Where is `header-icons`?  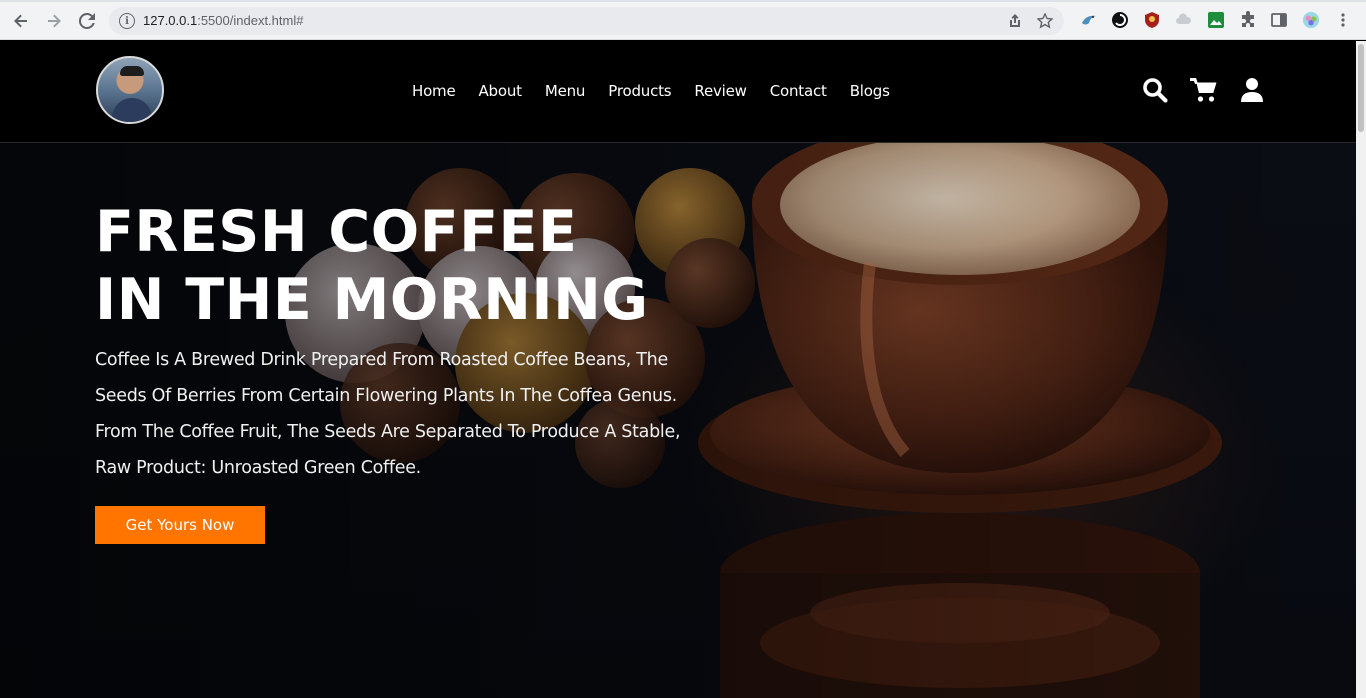 header-icons is located at coordinates (1203, 90).